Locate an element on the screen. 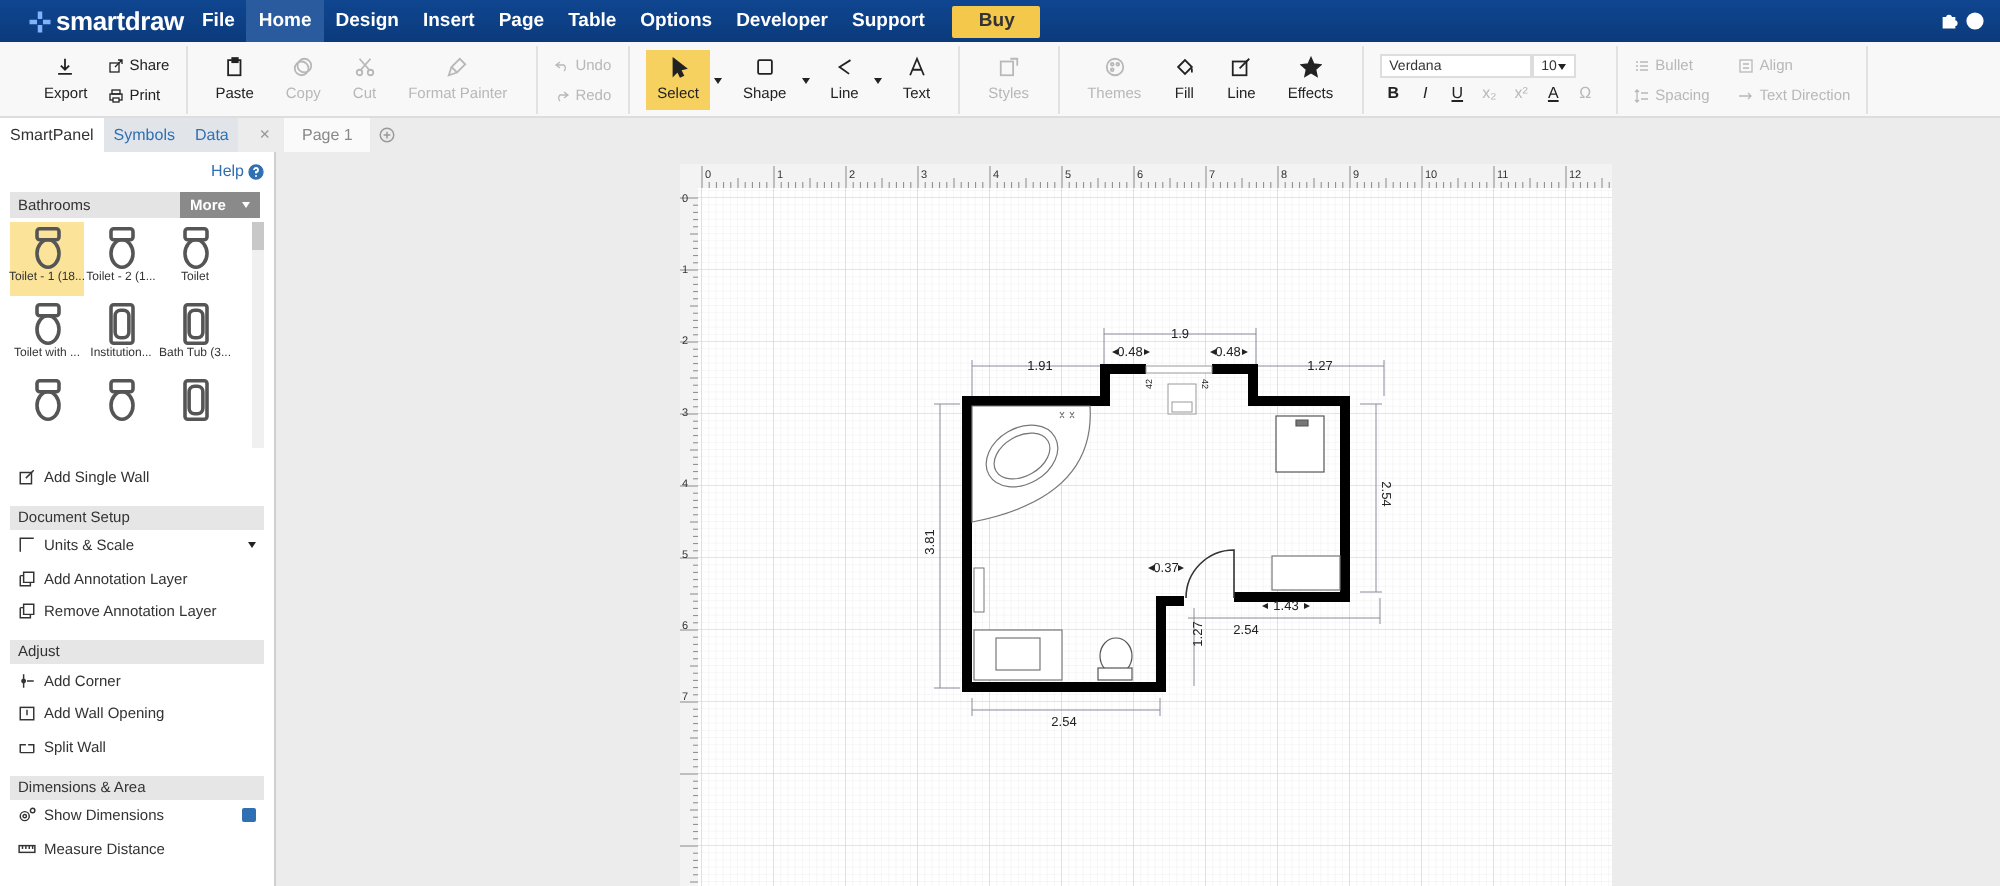 Image resolution: width=2000 pixels, height=886 pixels. corner-point-icon is located at coordinates (27, 680).